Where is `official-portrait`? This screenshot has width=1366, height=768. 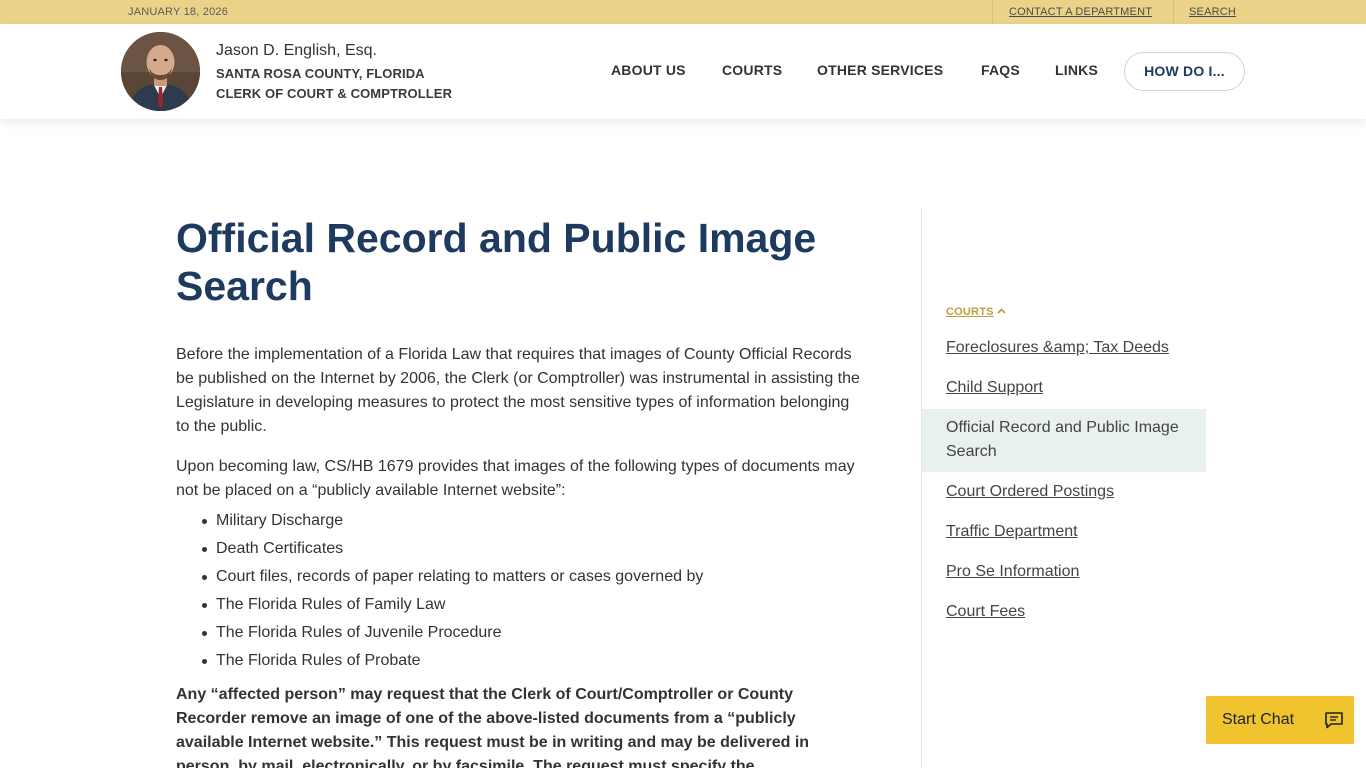
official-portrait is located at coordinates (160, 71).